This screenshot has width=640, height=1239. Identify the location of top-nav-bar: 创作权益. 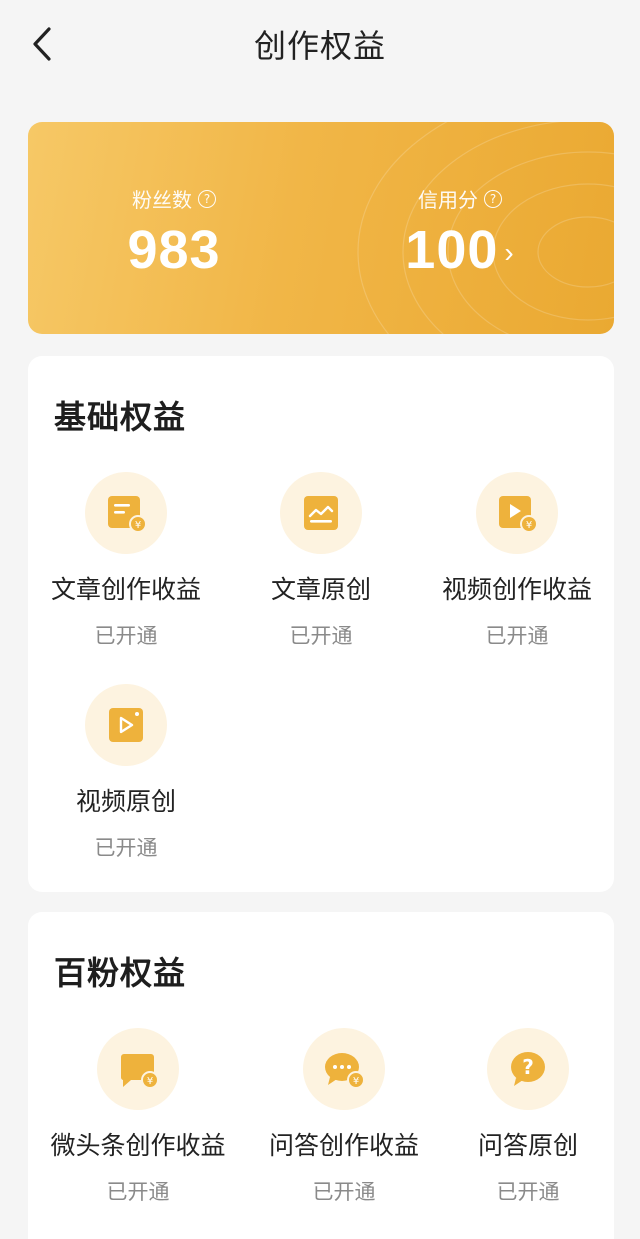
(320, 44).